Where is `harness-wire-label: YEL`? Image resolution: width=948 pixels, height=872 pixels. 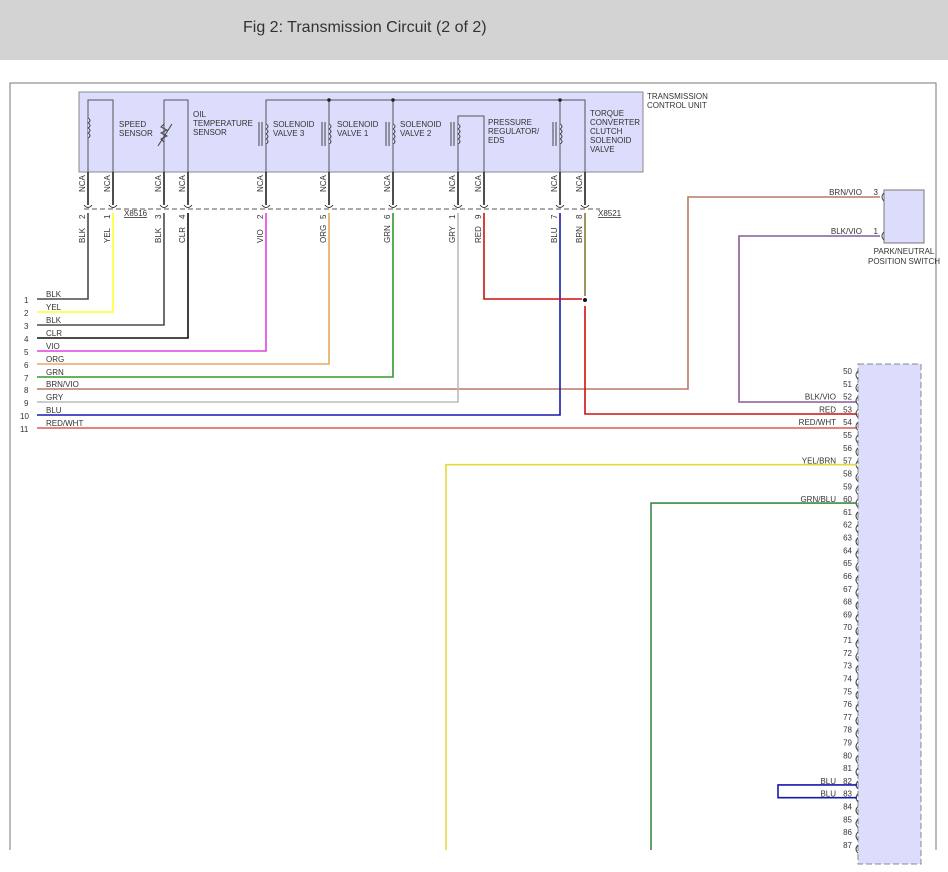 harness-wire-label: YEL is located at coordinates (54, 307).